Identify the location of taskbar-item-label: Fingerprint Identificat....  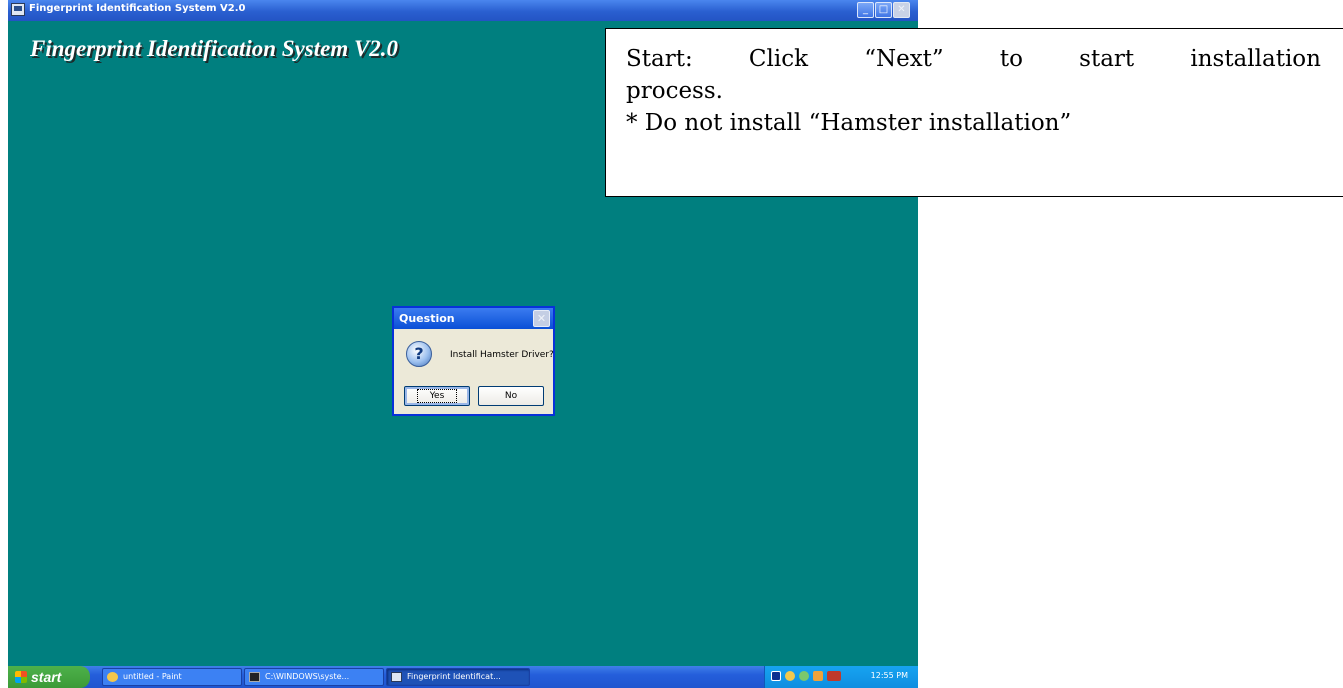
(454, 676).